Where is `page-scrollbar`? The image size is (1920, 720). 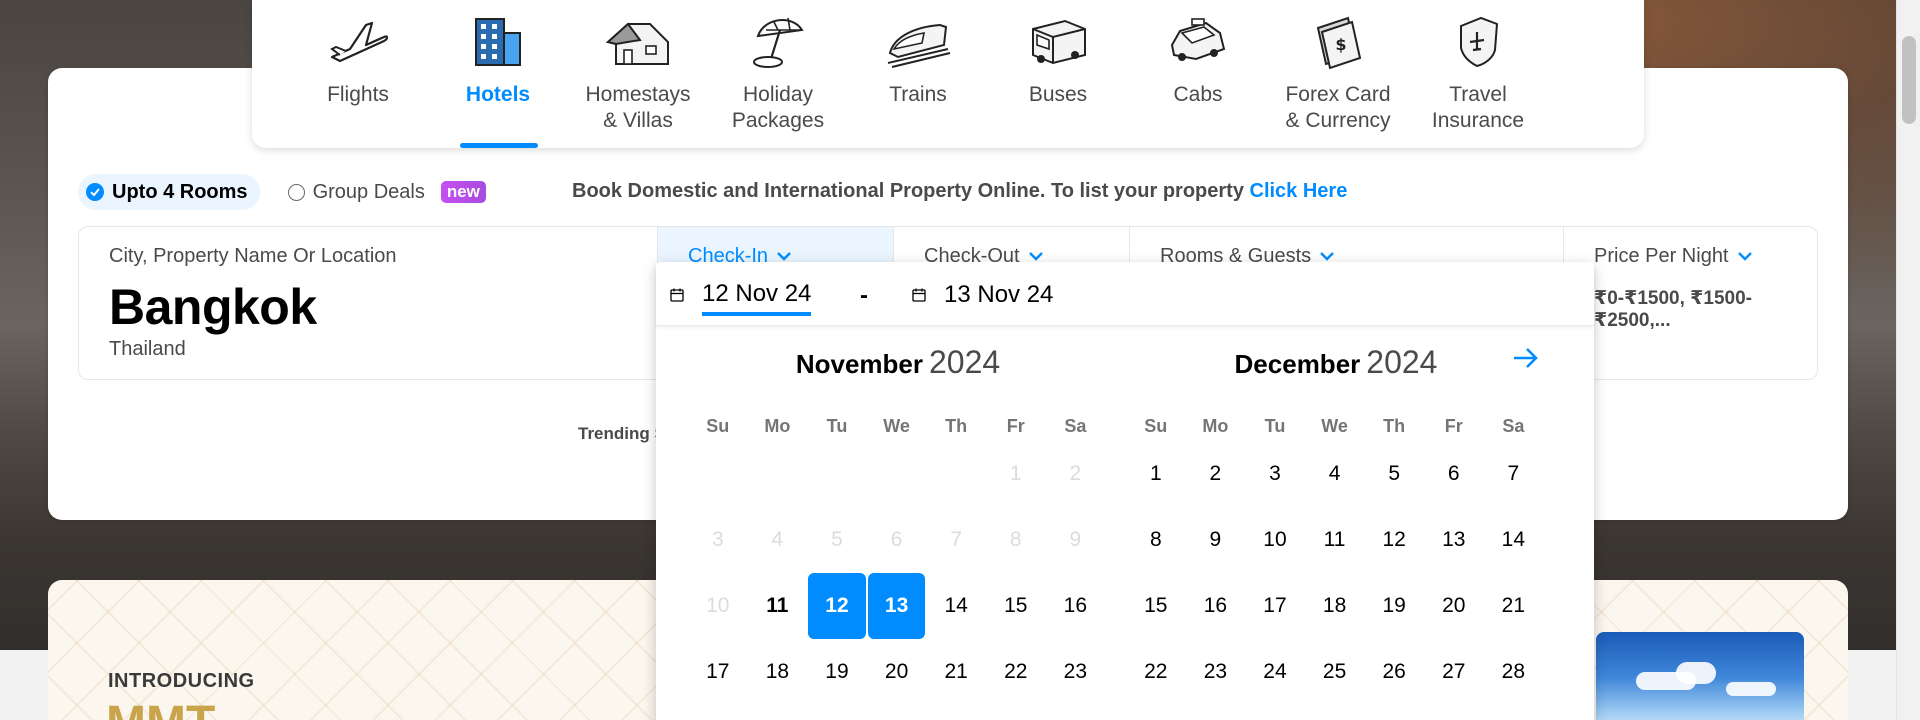 page-scrollbar is located at coordinates (1908, 360).